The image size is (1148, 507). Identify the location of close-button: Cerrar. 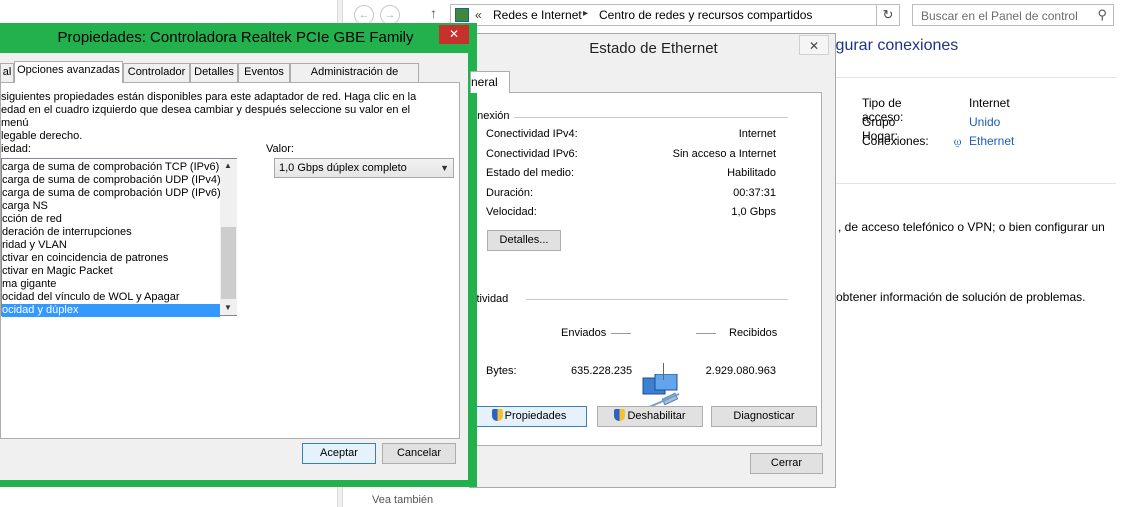
(786, 463).